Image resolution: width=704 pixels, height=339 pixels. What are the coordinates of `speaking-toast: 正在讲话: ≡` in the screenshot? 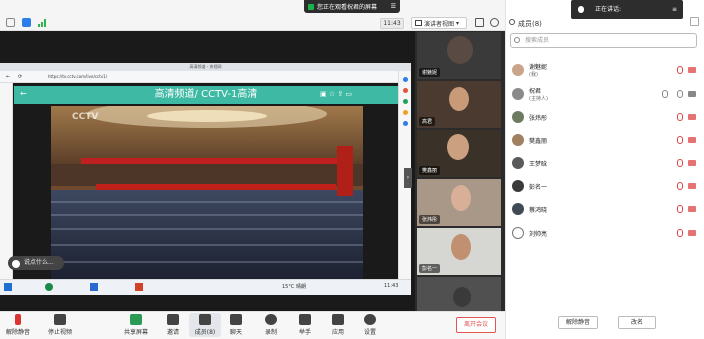 It's located at (627, 9).